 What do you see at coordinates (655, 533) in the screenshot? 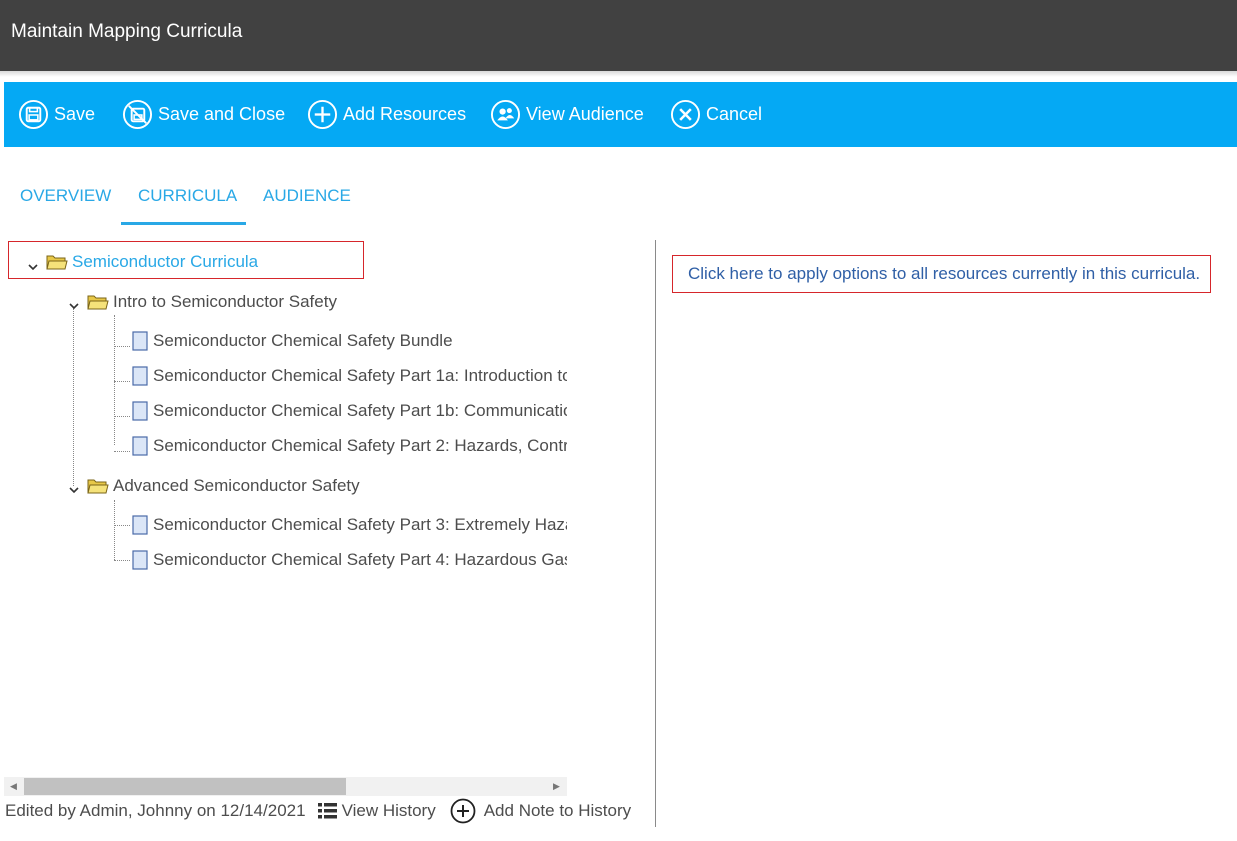
I see `panel-divider` at bounding box center [655, 533].